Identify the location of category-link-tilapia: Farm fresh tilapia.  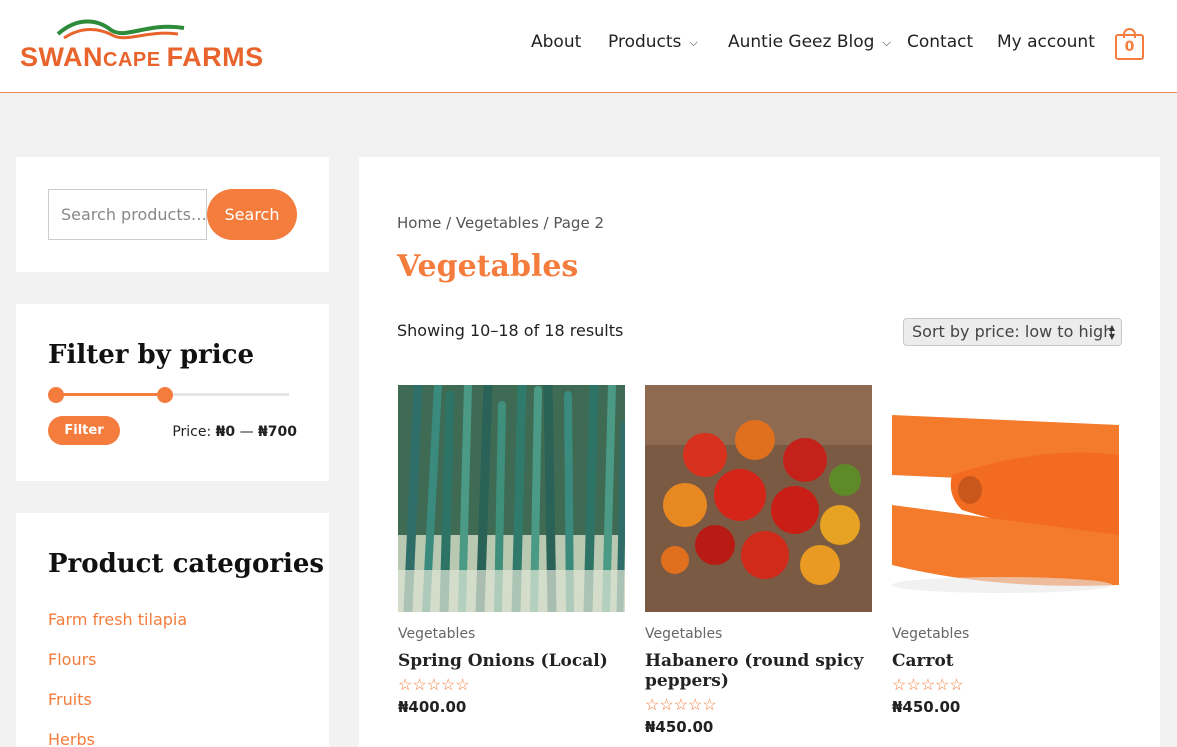
(117, 619).